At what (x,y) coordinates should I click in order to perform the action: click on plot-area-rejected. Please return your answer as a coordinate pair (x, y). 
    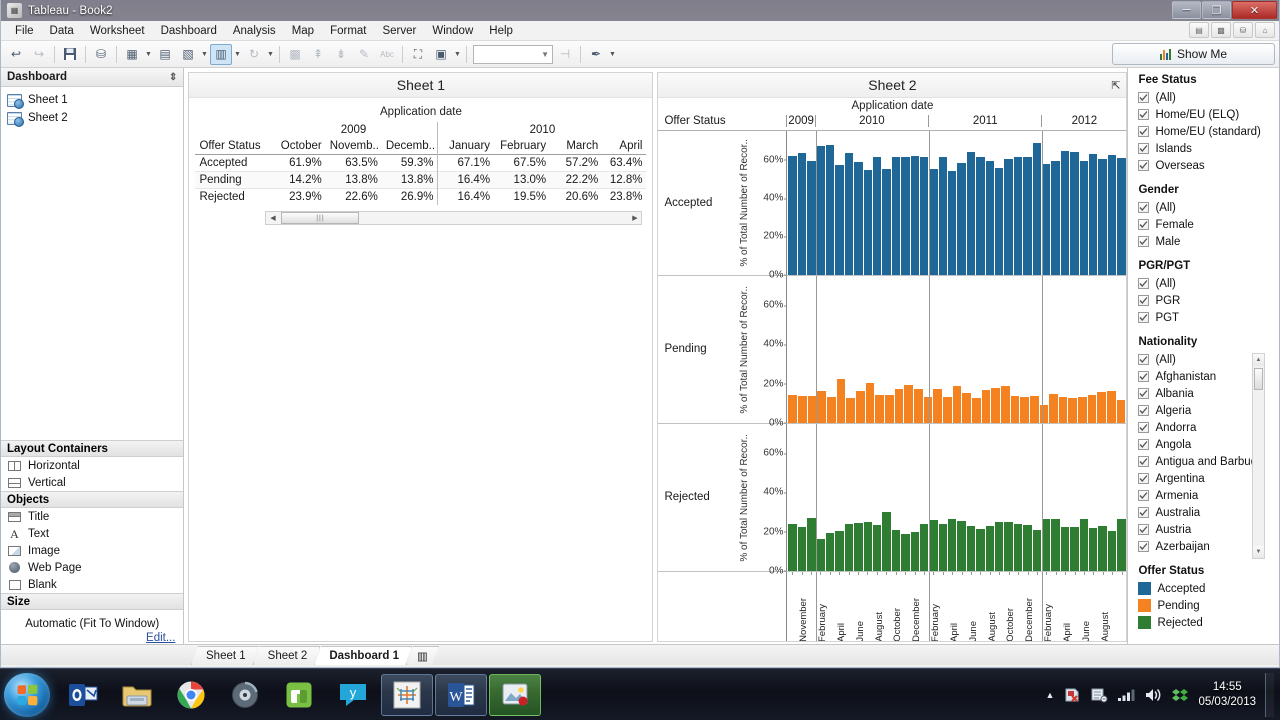
    Looking at the image, I should click on (956, 497).